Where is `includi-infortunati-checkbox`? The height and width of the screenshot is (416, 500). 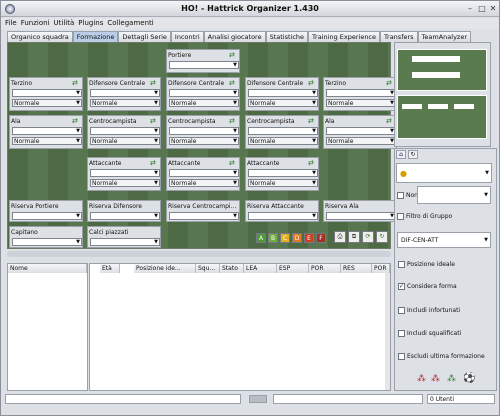
includi-infortunati-checkbox is located at coordinates (401, 310).